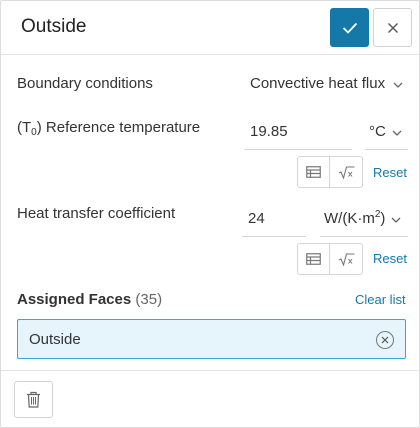 This screenshot has height=428, width=420. I want to click on reset-temperature-link: Reset, so click(390, 172).